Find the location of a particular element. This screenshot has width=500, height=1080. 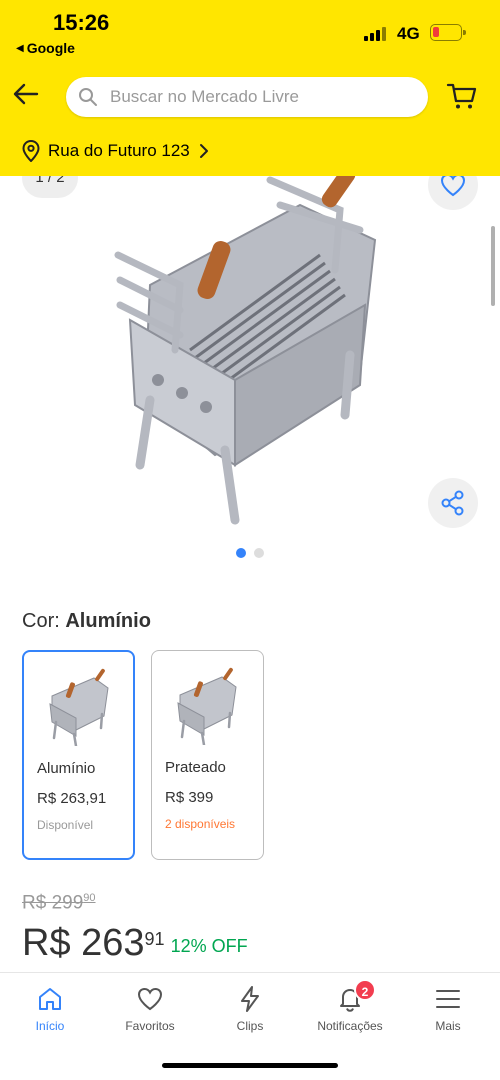

notification-badge: 2 is located at coordinates (365, 990).